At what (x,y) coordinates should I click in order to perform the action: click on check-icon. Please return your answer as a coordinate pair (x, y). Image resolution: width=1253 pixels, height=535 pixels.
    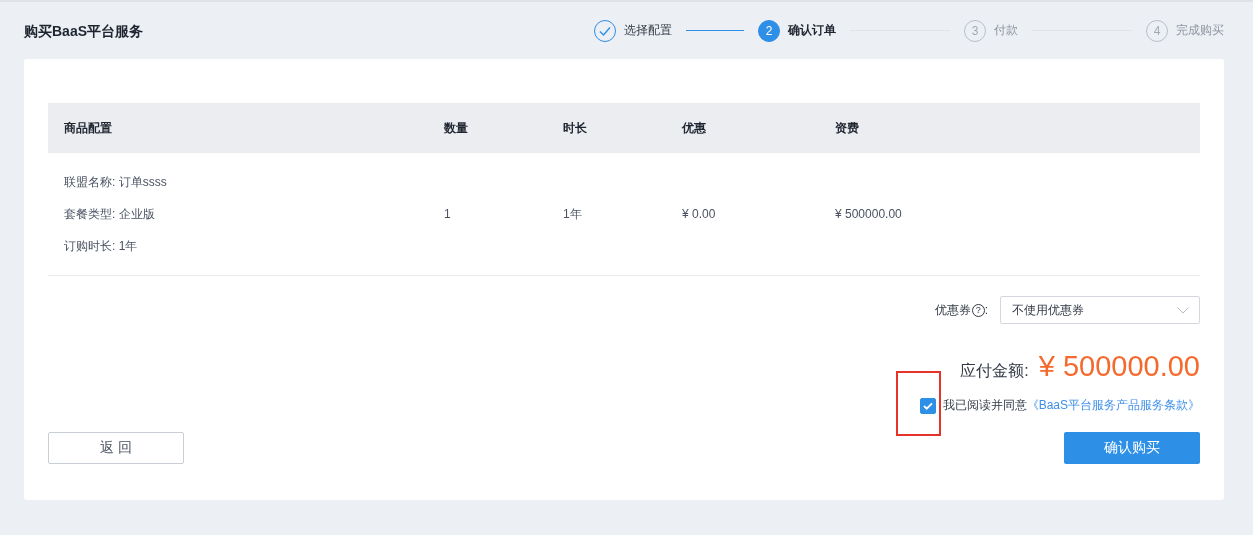
    Looking at the image, I should click on (927, 405).